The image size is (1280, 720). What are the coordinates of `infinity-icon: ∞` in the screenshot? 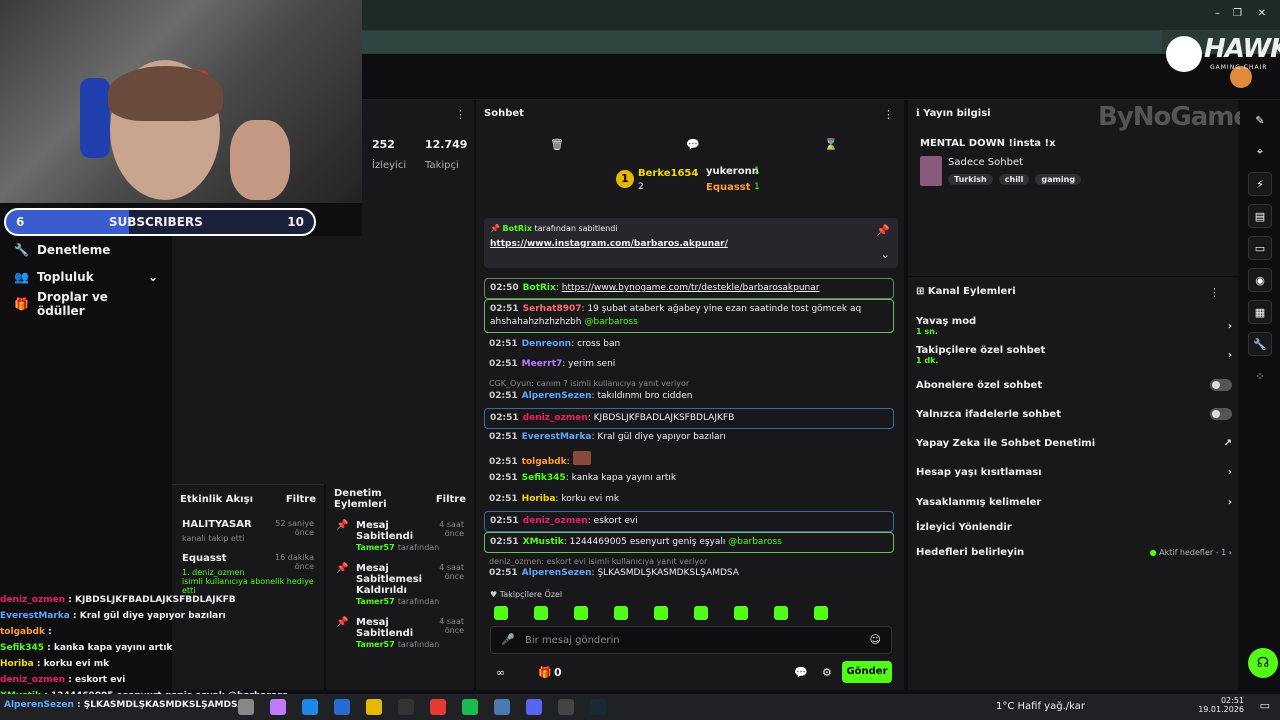 It's located at (500, 672).